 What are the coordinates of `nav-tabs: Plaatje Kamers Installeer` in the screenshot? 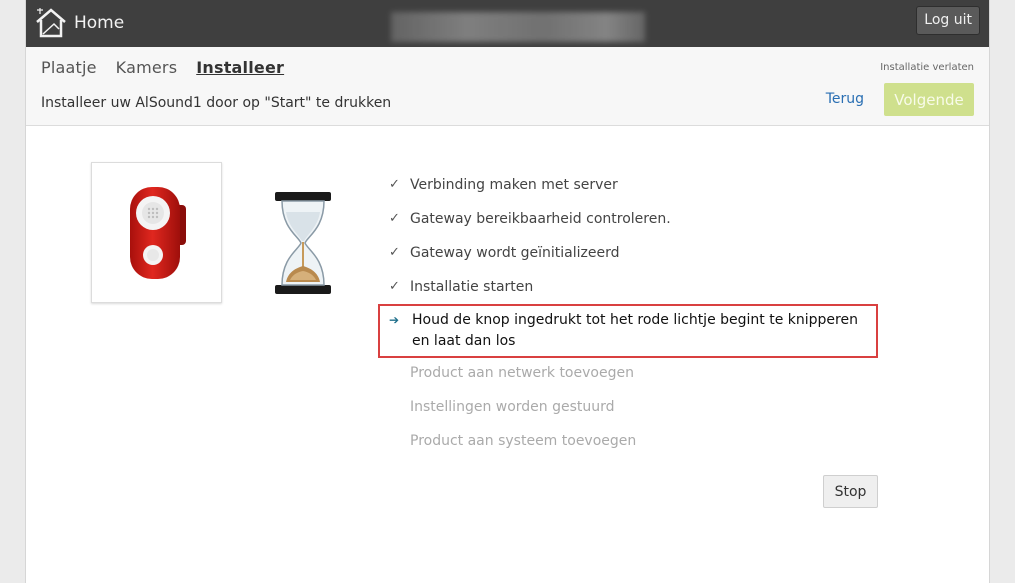 It's located at (162, 67).